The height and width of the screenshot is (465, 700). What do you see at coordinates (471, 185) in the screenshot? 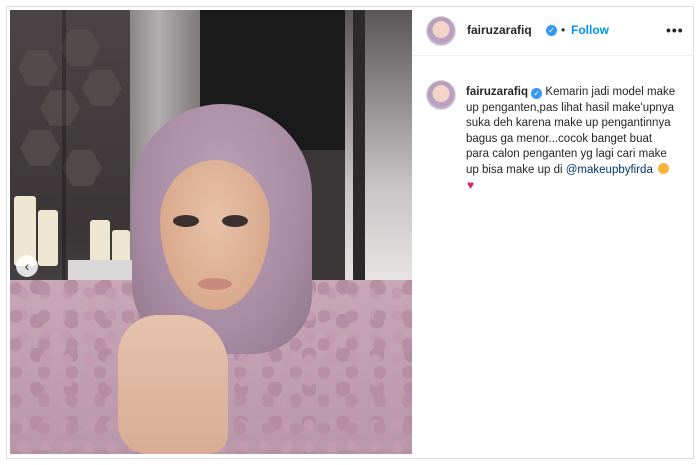
I see `heart-emoji-icon: ♥` at bounding box center [471, 185].